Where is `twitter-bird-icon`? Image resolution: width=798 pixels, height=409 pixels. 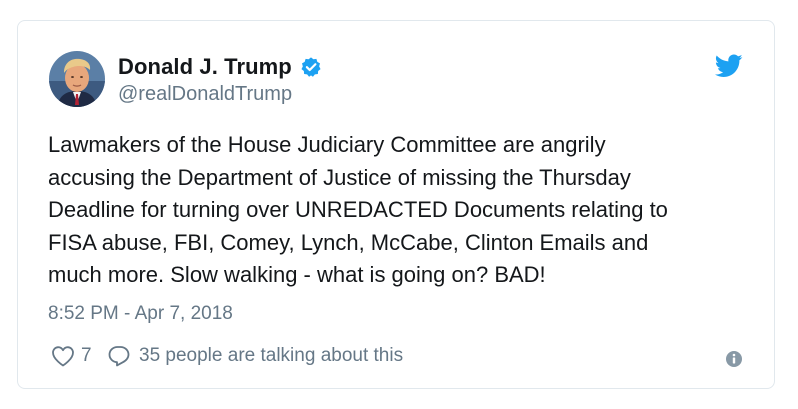
twitter-bird-icon is located at coordinates (728, 66).